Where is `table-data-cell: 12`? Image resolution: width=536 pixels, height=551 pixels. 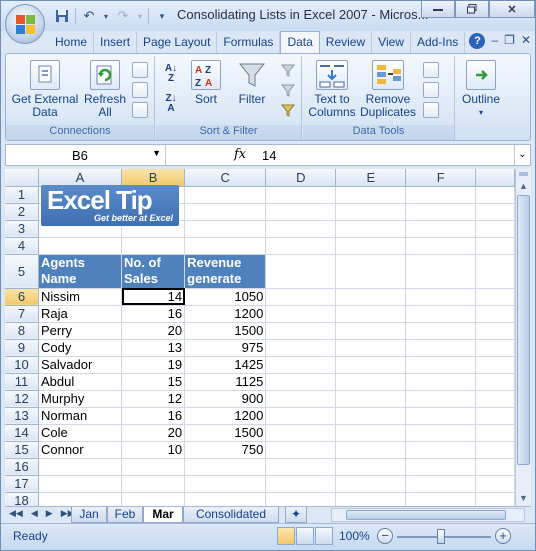 table-data-cell: 12 is located at coordinates (153, 398).